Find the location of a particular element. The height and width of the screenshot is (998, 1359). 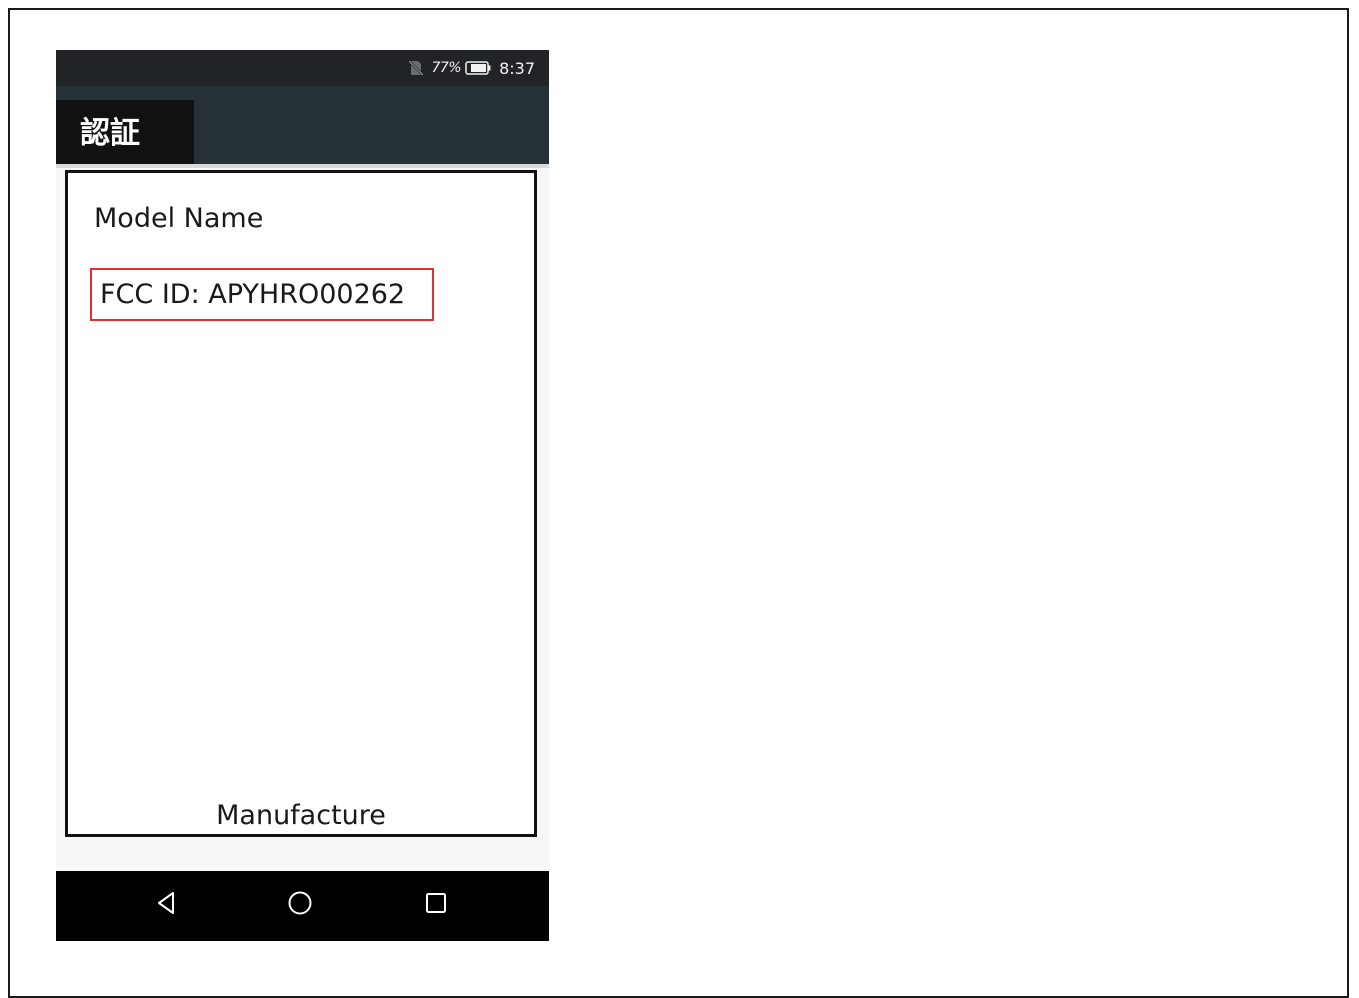

app-bar: 認証 is located at coordinates (302, 125).